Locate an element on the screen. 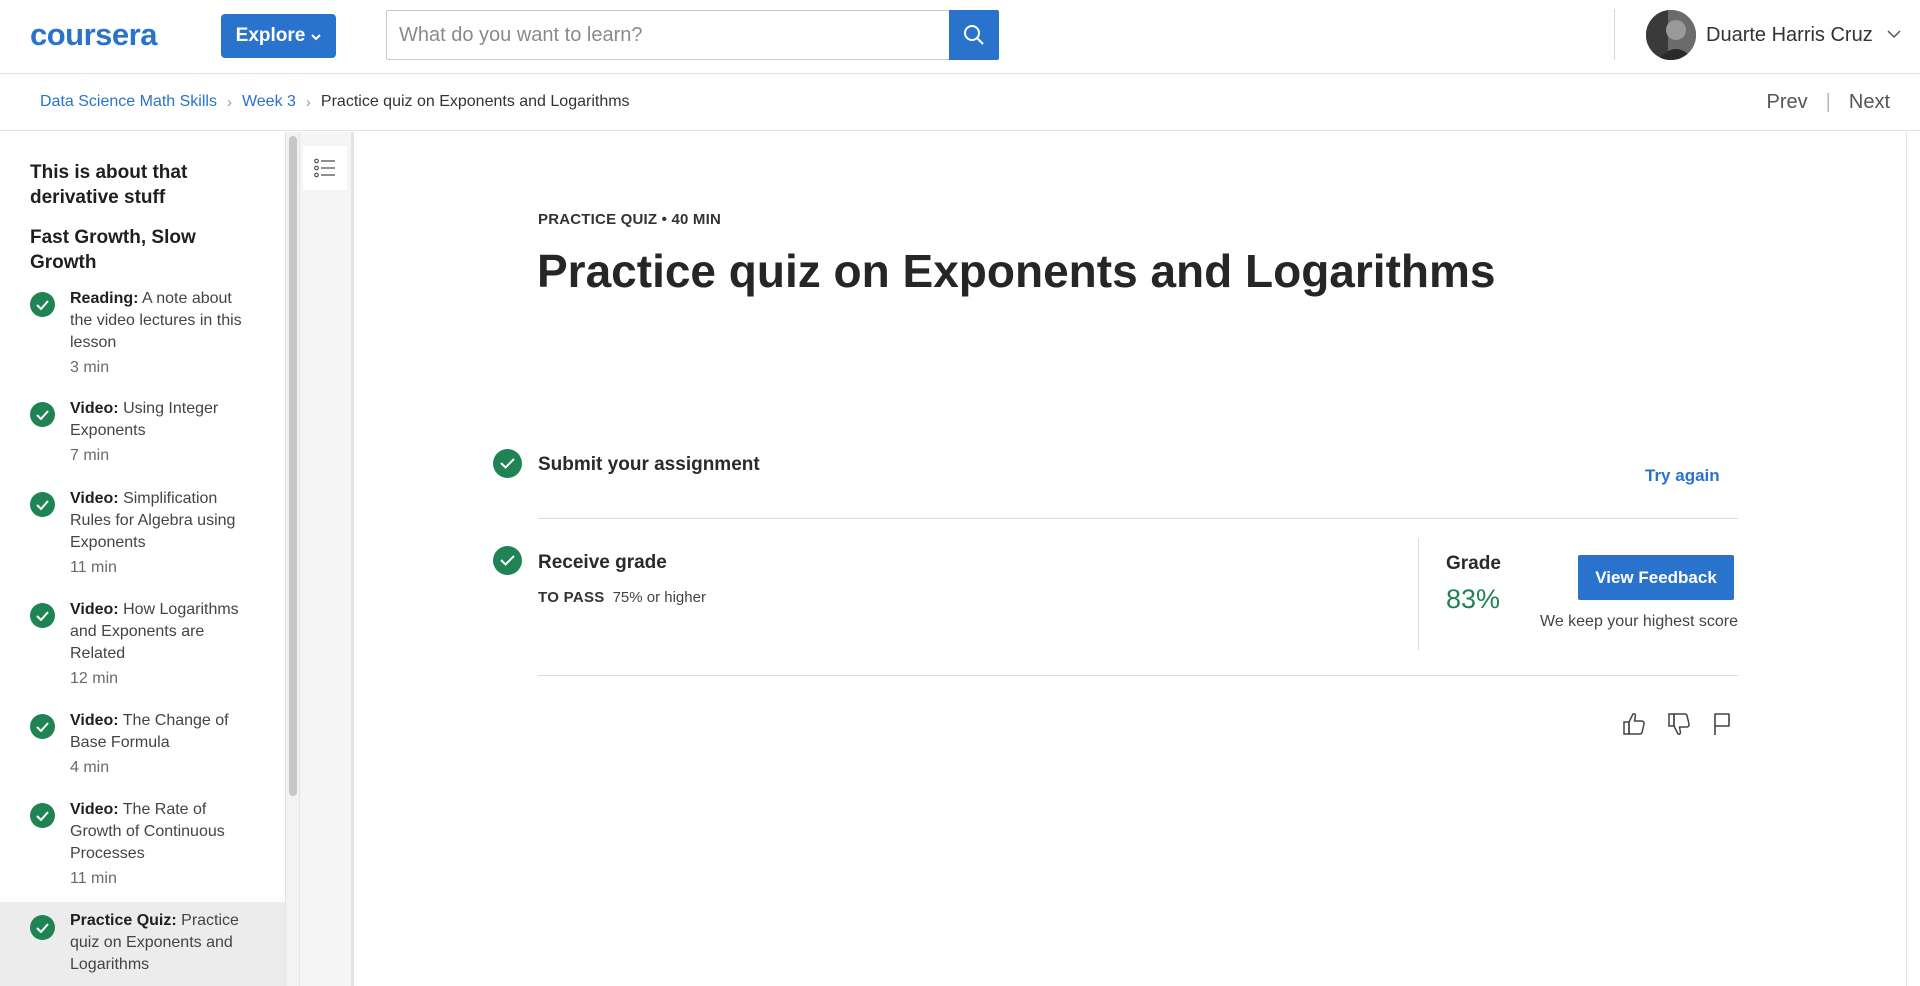 The image size is (1920, 986). prev-next-nav: Prev | Next is located at coordinates (1828, 102).